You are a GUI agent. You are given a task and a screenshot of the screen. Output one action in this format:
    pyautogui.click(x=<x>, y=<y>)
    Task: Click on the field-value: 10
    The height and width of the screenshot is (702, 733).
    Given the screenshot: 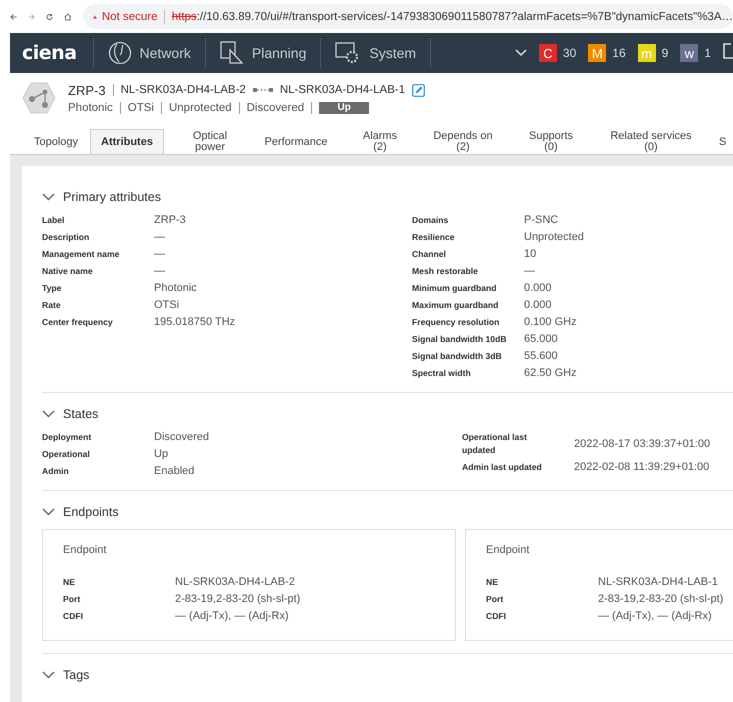 What is the action you would take?
    pyautogui.click(x=531, y=254)
    